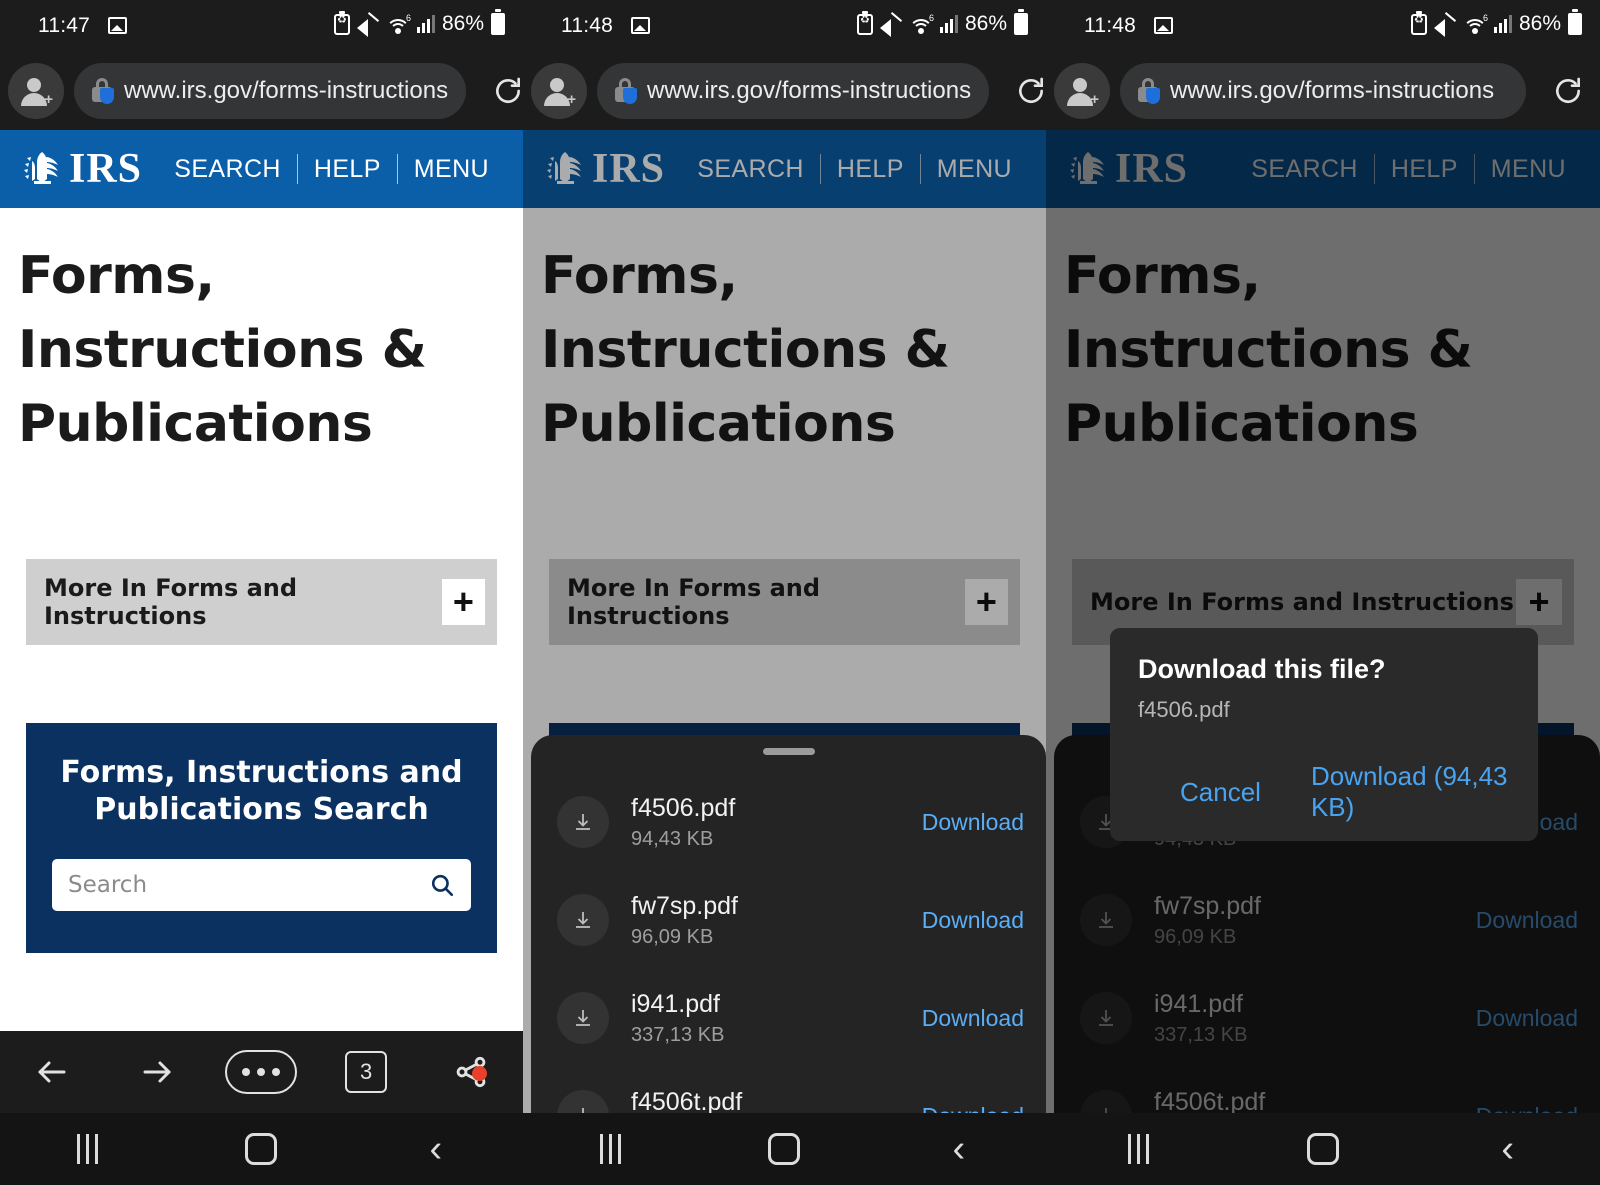  Describe the element at coordinates (921, 23) in the screenshot. I see `wifi-6-icon: 6` at that location.